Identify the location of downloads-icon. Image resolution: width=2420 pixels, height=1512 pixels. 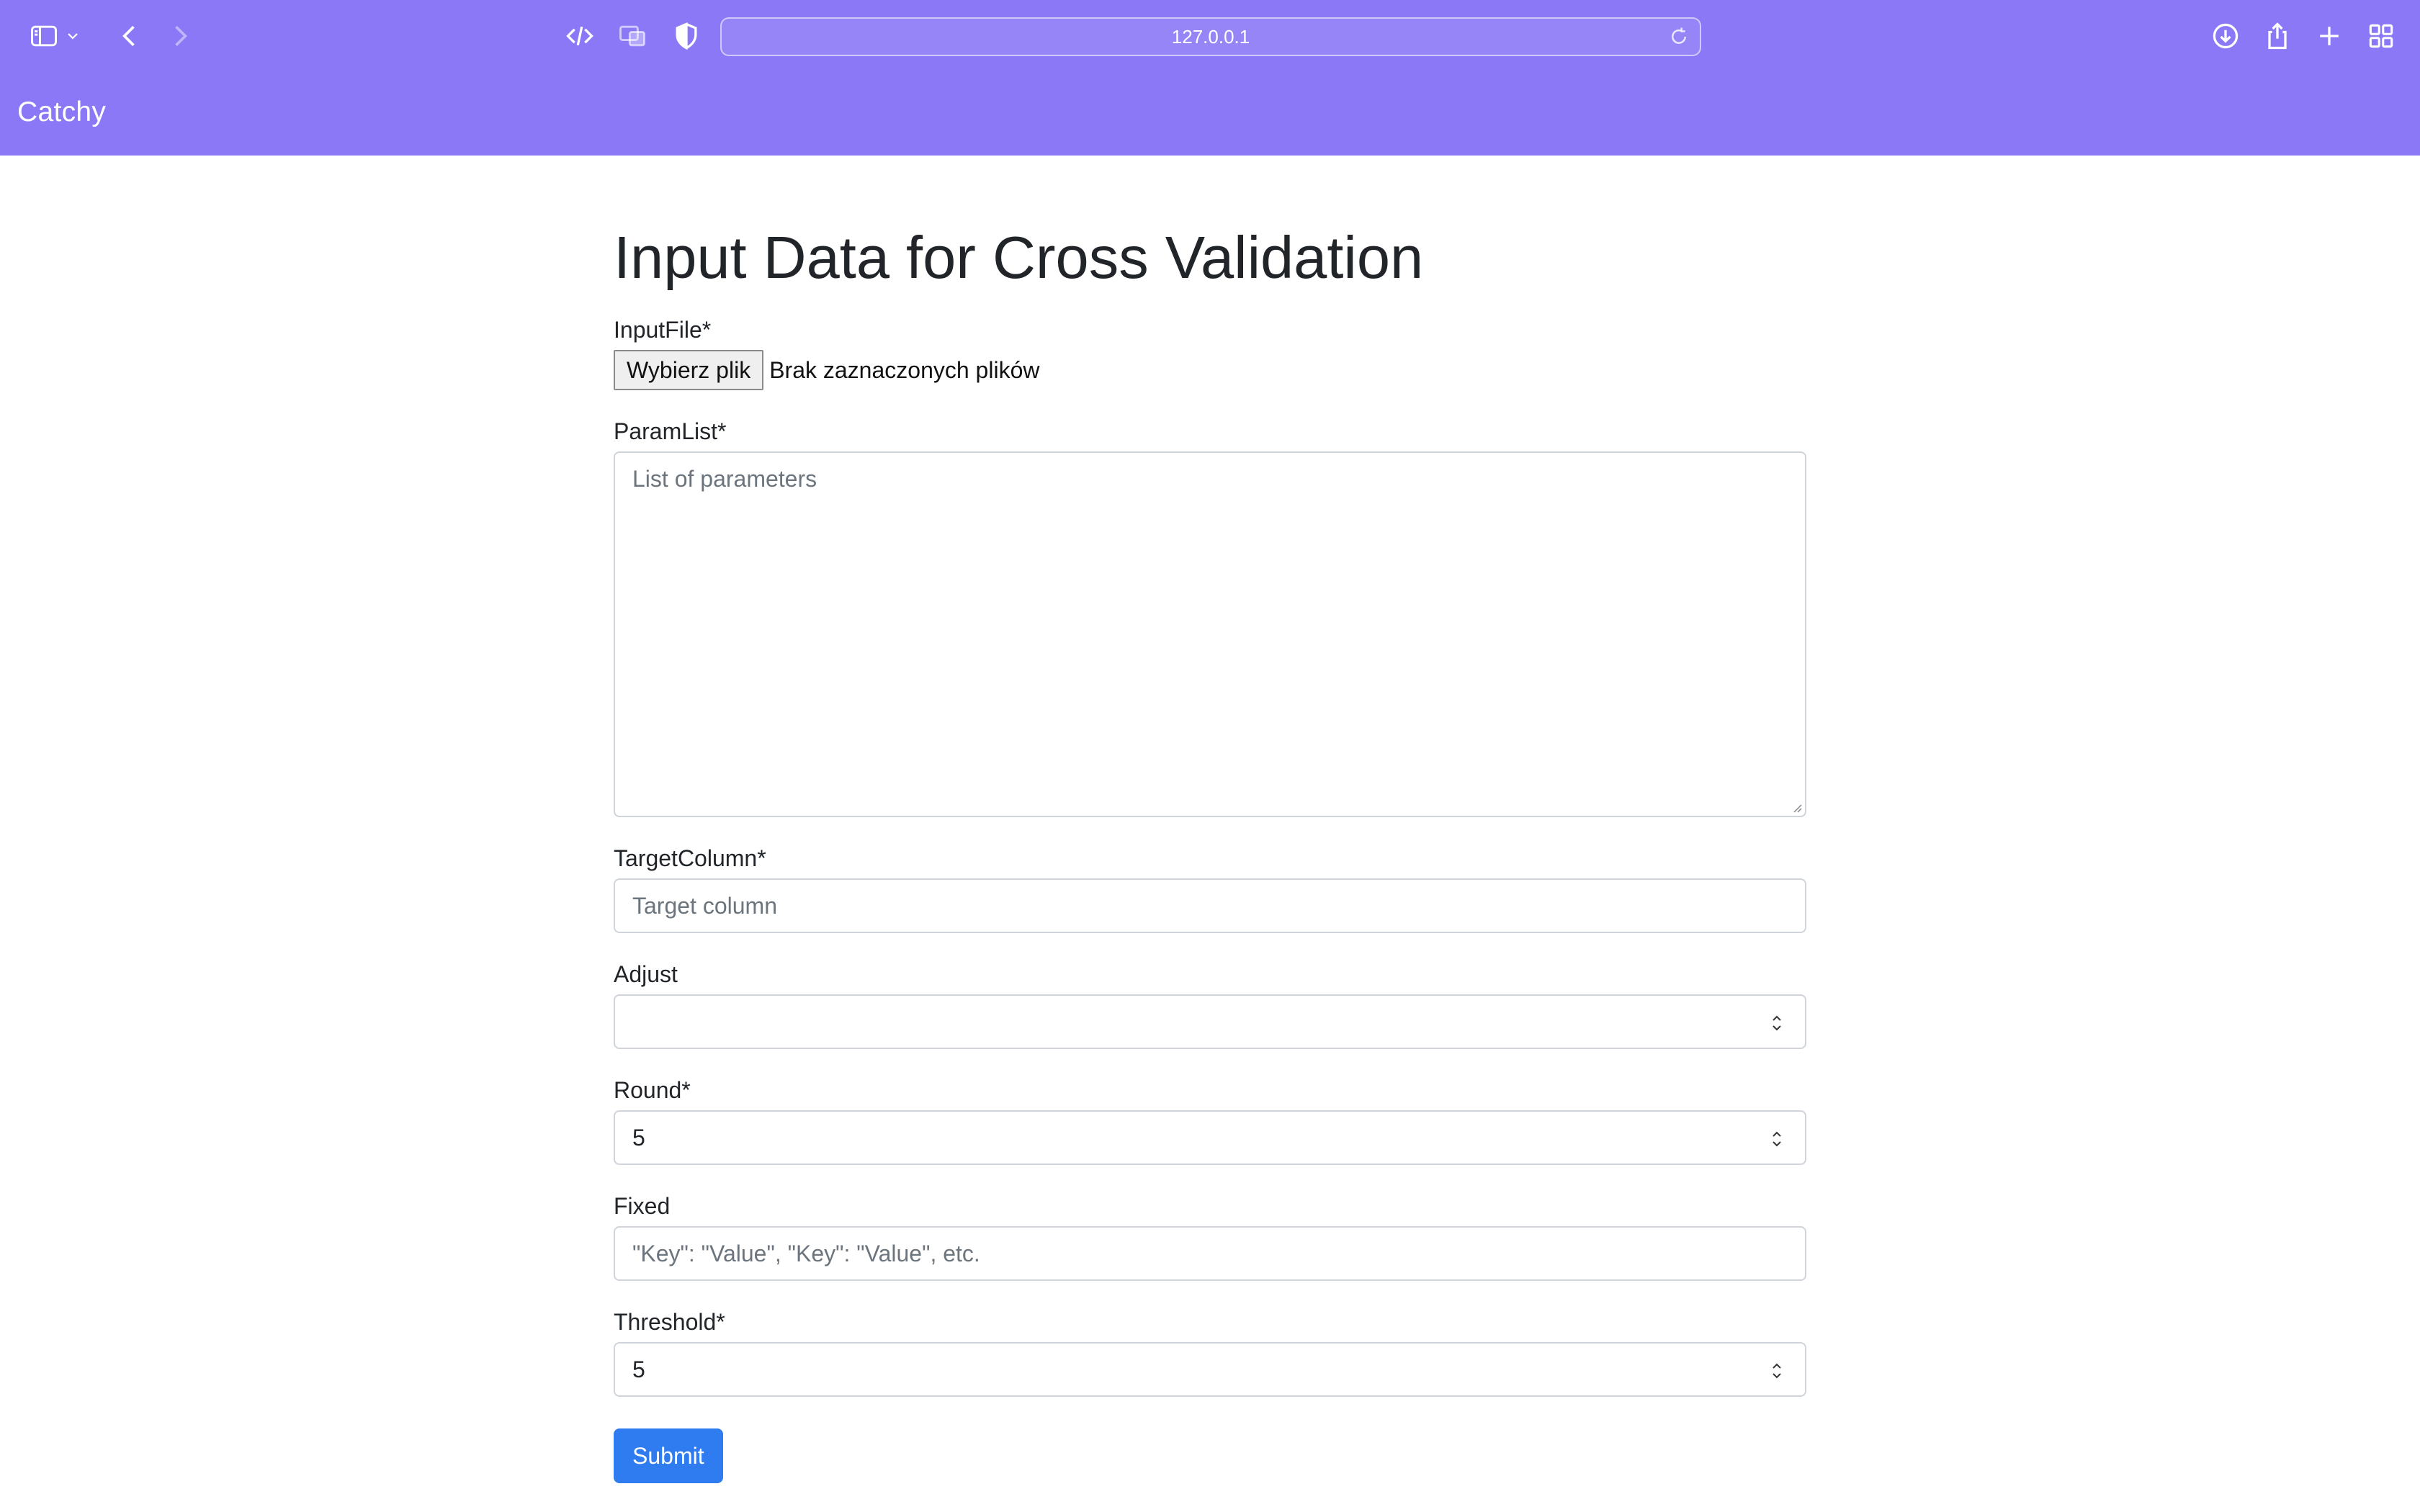
(2226, 36).